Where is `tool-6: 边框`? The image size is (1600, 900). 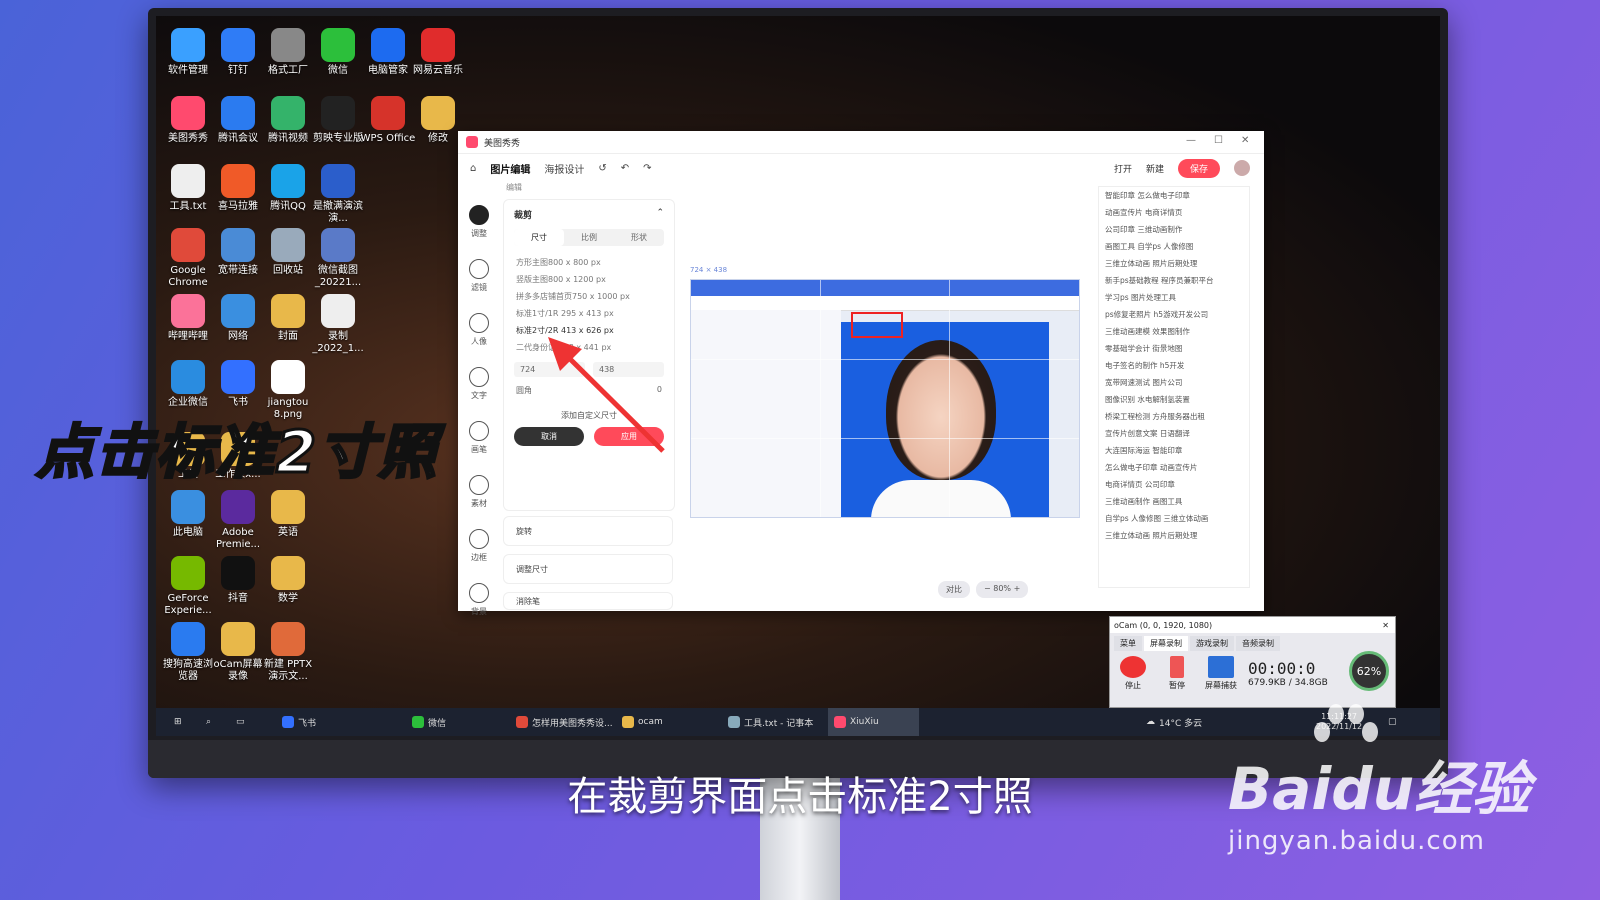
tool-6: 边框 is located at coordinates (479, 553).